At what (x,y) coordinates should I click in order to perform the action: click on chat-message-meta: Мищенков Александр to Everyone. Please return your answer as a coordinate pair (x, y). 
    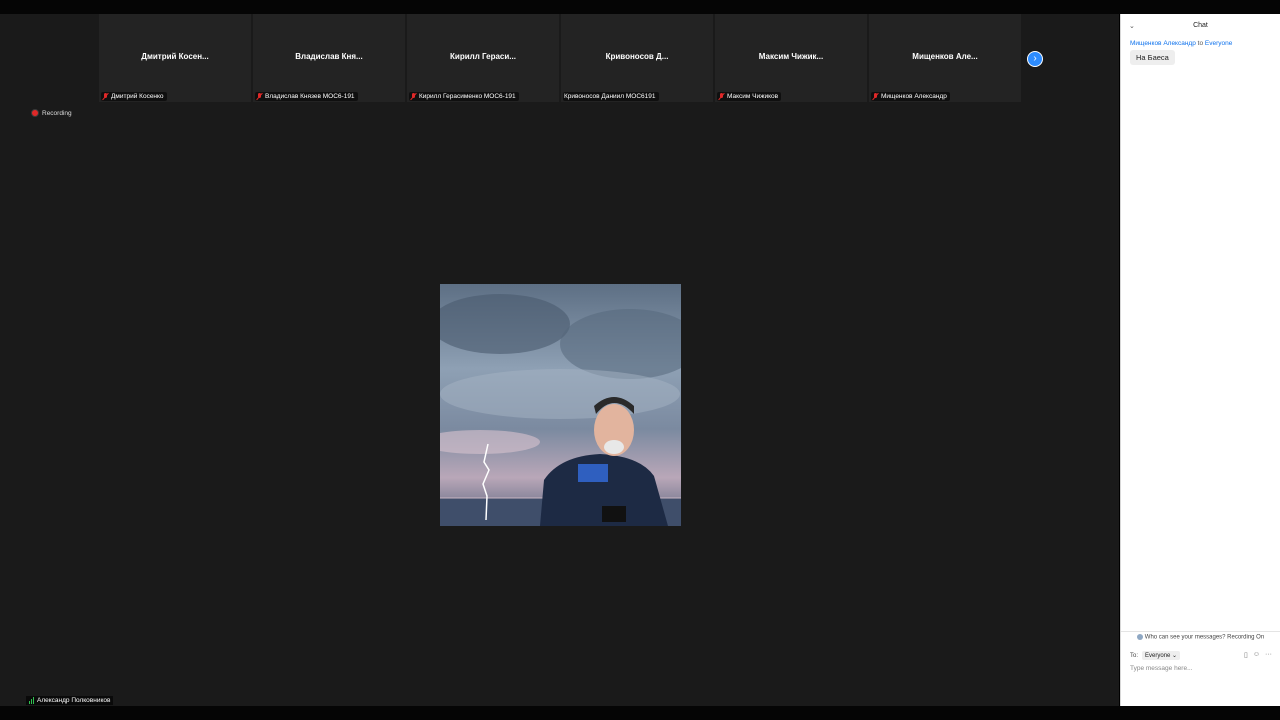
    Looking at the image, I should click on (1181, 43).